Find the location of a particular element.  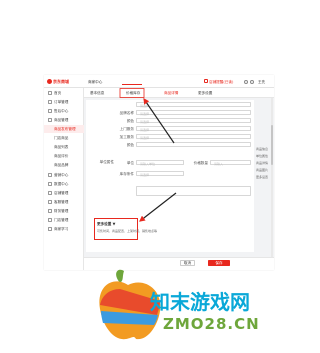

watermark-title: 知末游戏网 is located at coordinates (200, 302).